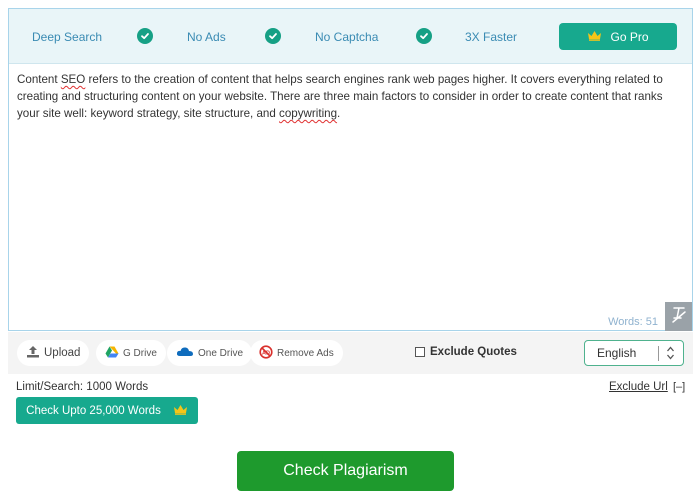  I want to click on exclude-url-link: Exclude Url, so click(638, 387).